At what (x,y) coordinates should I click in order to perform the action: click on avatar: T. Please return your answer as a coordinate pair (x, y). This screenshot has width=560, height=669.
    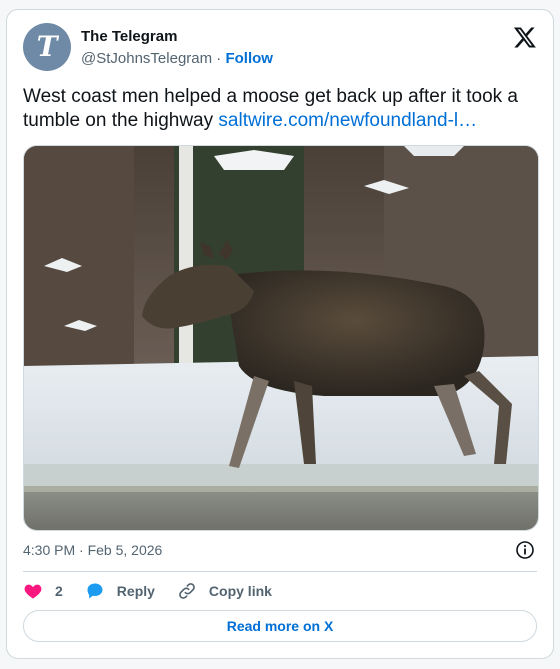
    Looking at the image, I should click on (47, 47).